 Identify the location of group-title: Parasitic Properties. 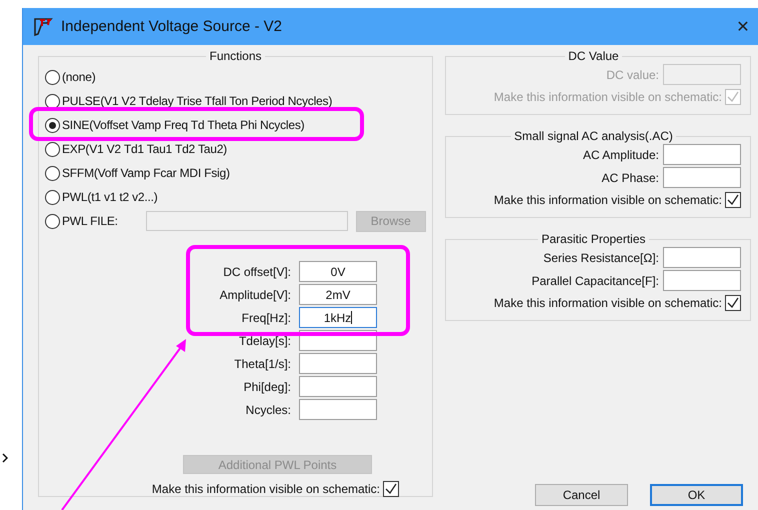
(593, 239).